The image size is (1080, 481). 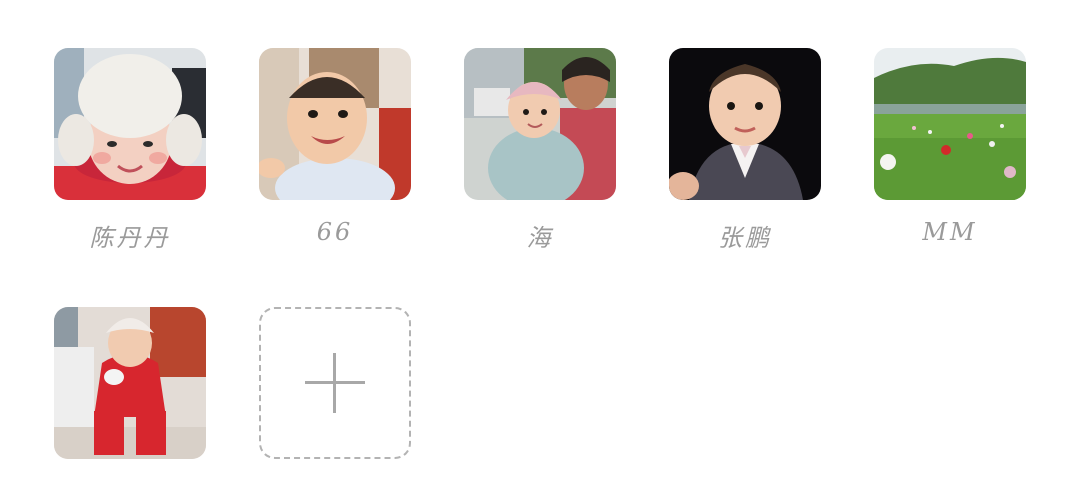 I want to click on child-white-hat-red-jacket-photo, so click(x=130, y=124).